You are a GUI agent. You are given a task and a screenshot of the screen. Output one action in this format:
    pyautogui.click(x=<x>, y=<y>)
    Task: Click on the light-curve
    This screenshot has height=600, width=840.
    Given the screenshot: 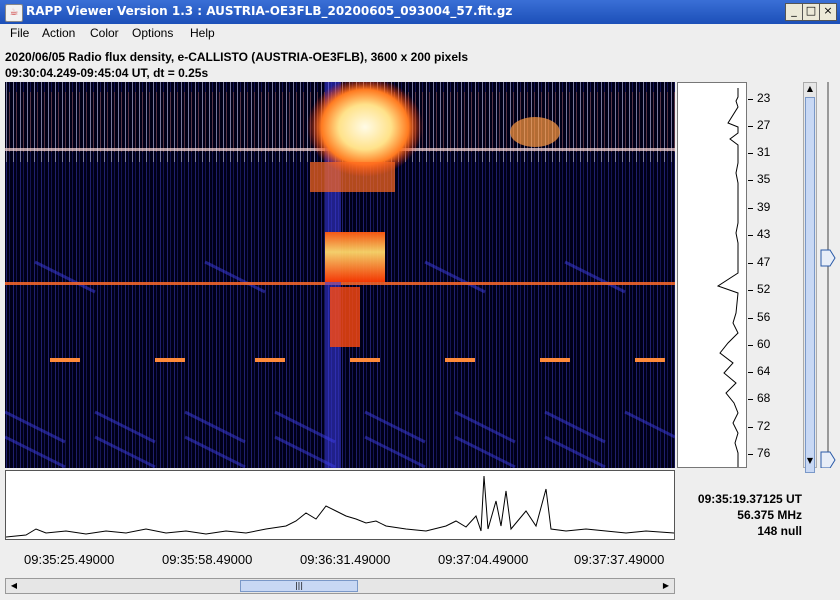 What is the action you would take?
    pyautogui.click(x=340, y=506)
    